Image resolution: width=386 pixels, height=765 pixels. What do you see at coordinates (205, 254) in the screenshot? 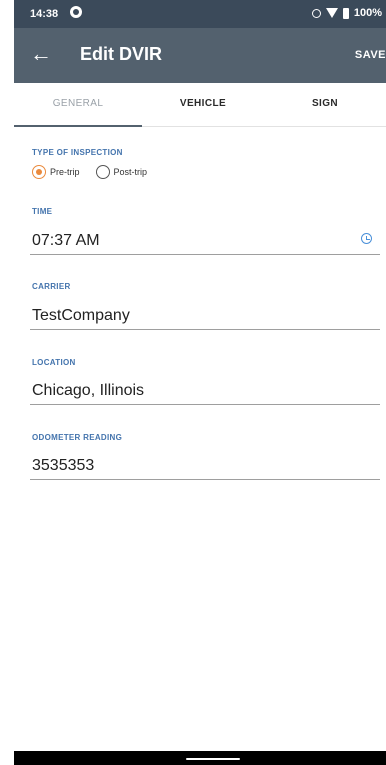
I see `time-field-underline` at bounding box center [205, 254].